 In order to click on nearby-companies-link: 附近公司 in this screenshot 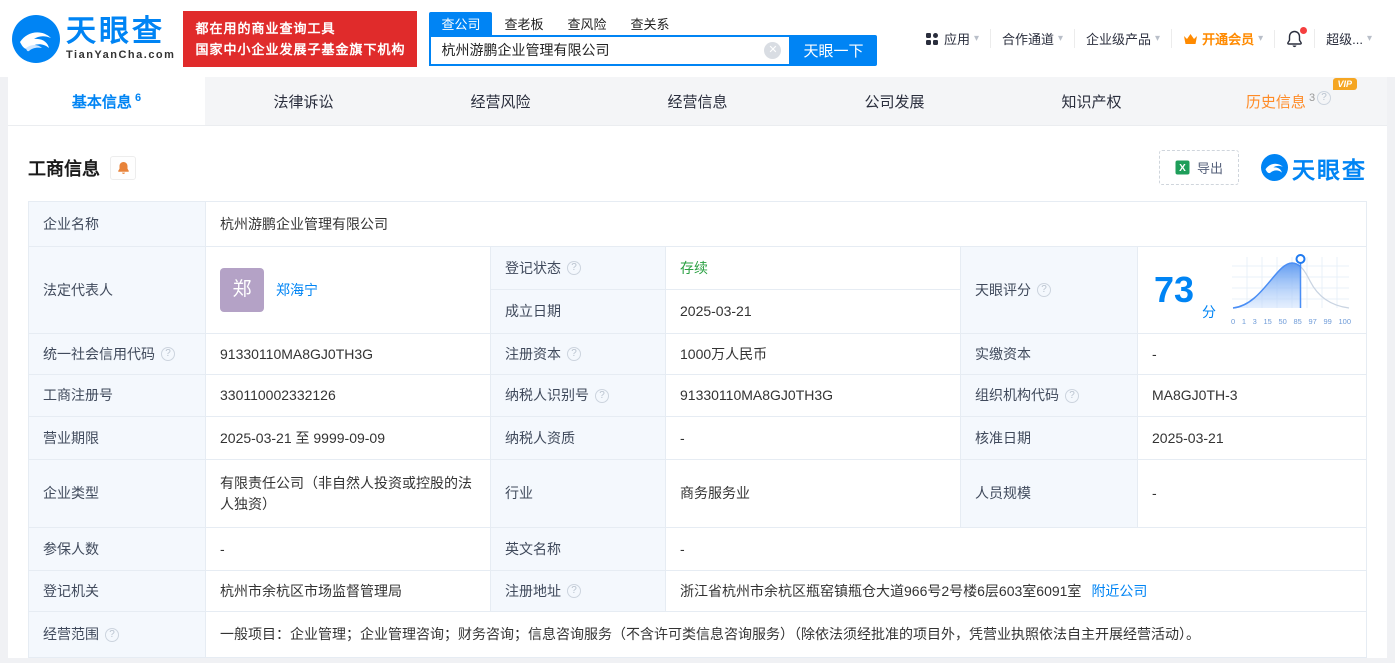, I will do `click(1119, 591)`.